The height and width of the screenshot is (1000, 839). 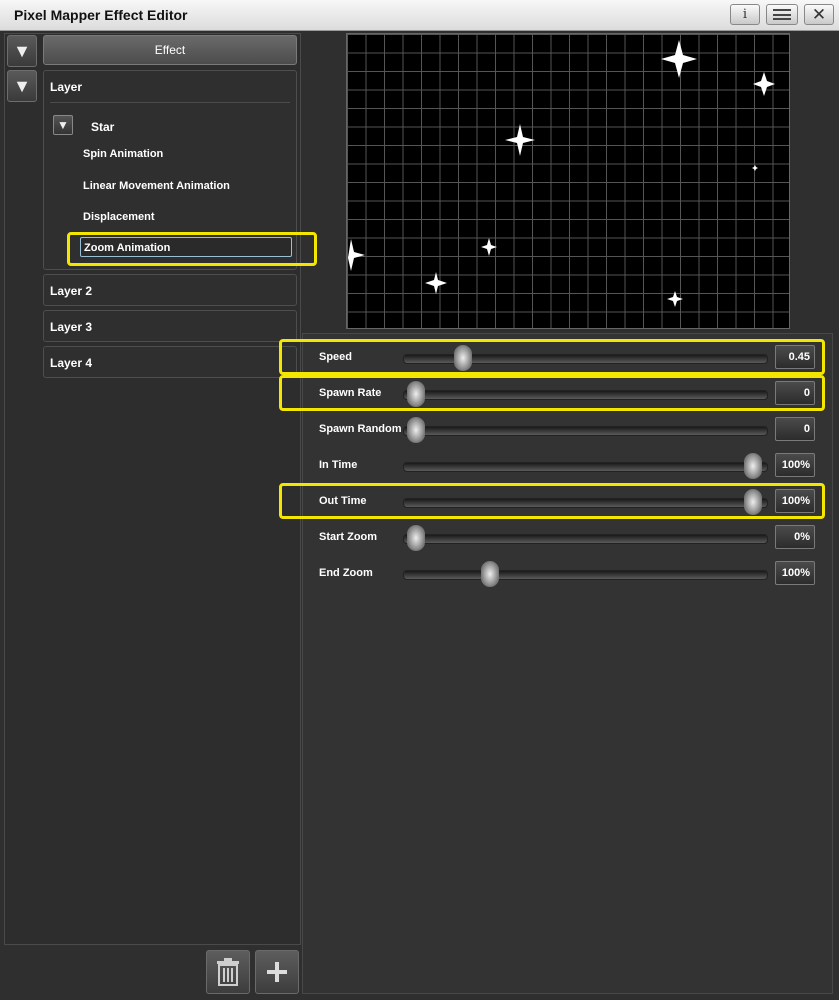 I want to click on in-time-slider-track, so click(x=585, y=467).